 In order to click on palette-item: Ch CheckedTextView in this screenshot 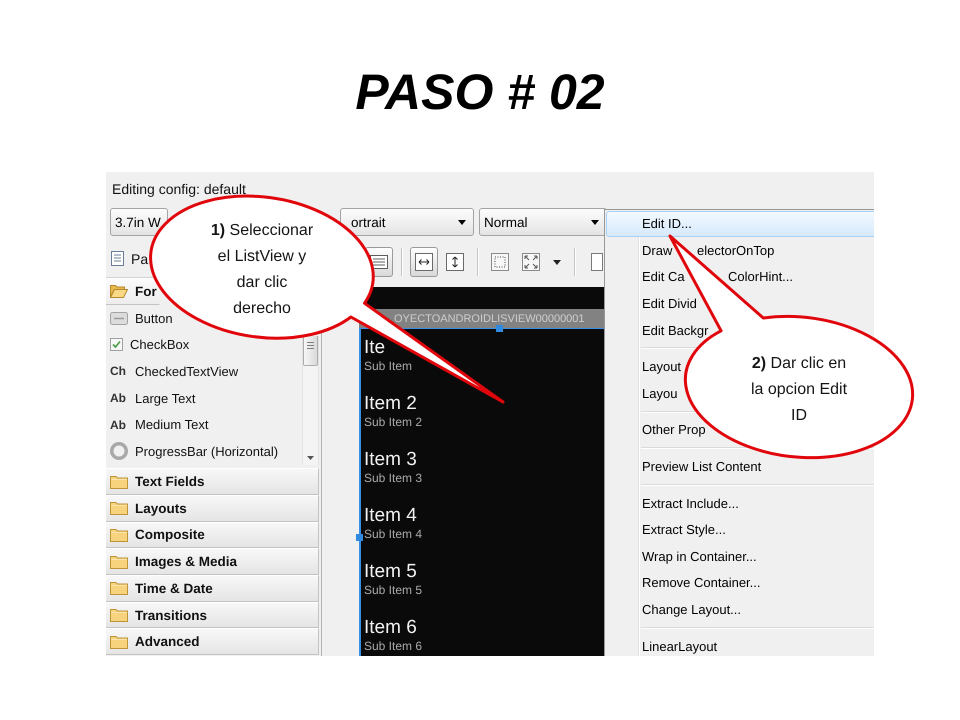, I will do `click(173, 371)`.